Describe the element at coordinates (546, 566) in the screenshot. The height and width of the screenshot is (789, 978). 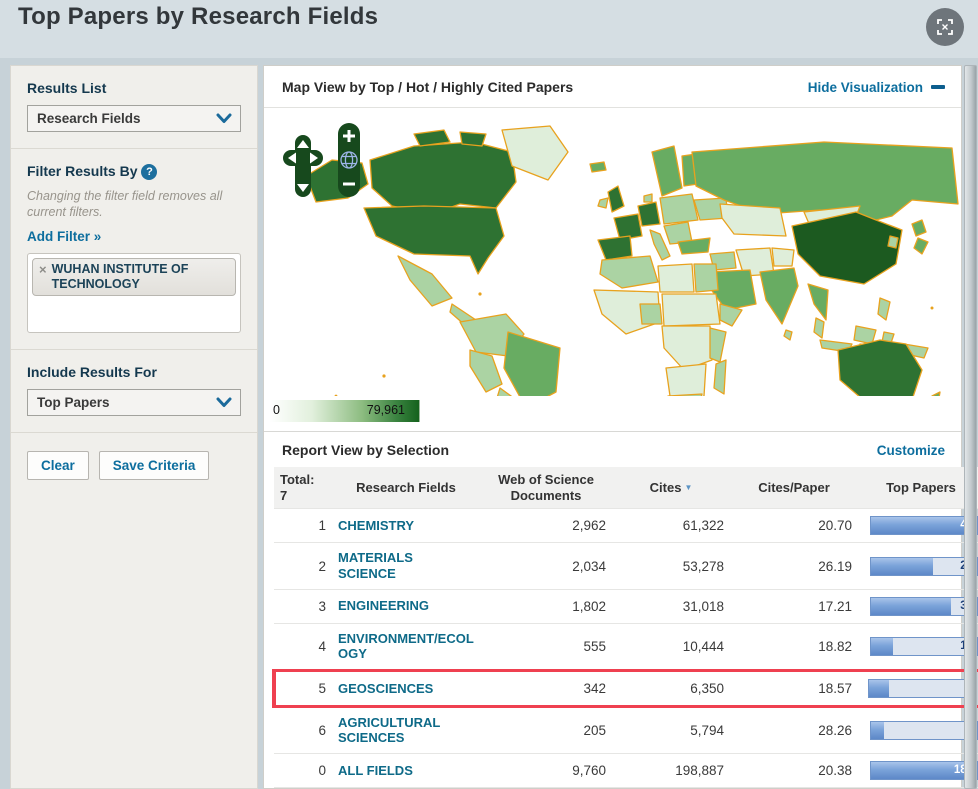
I see `docs-cell: 2,034` at that location.